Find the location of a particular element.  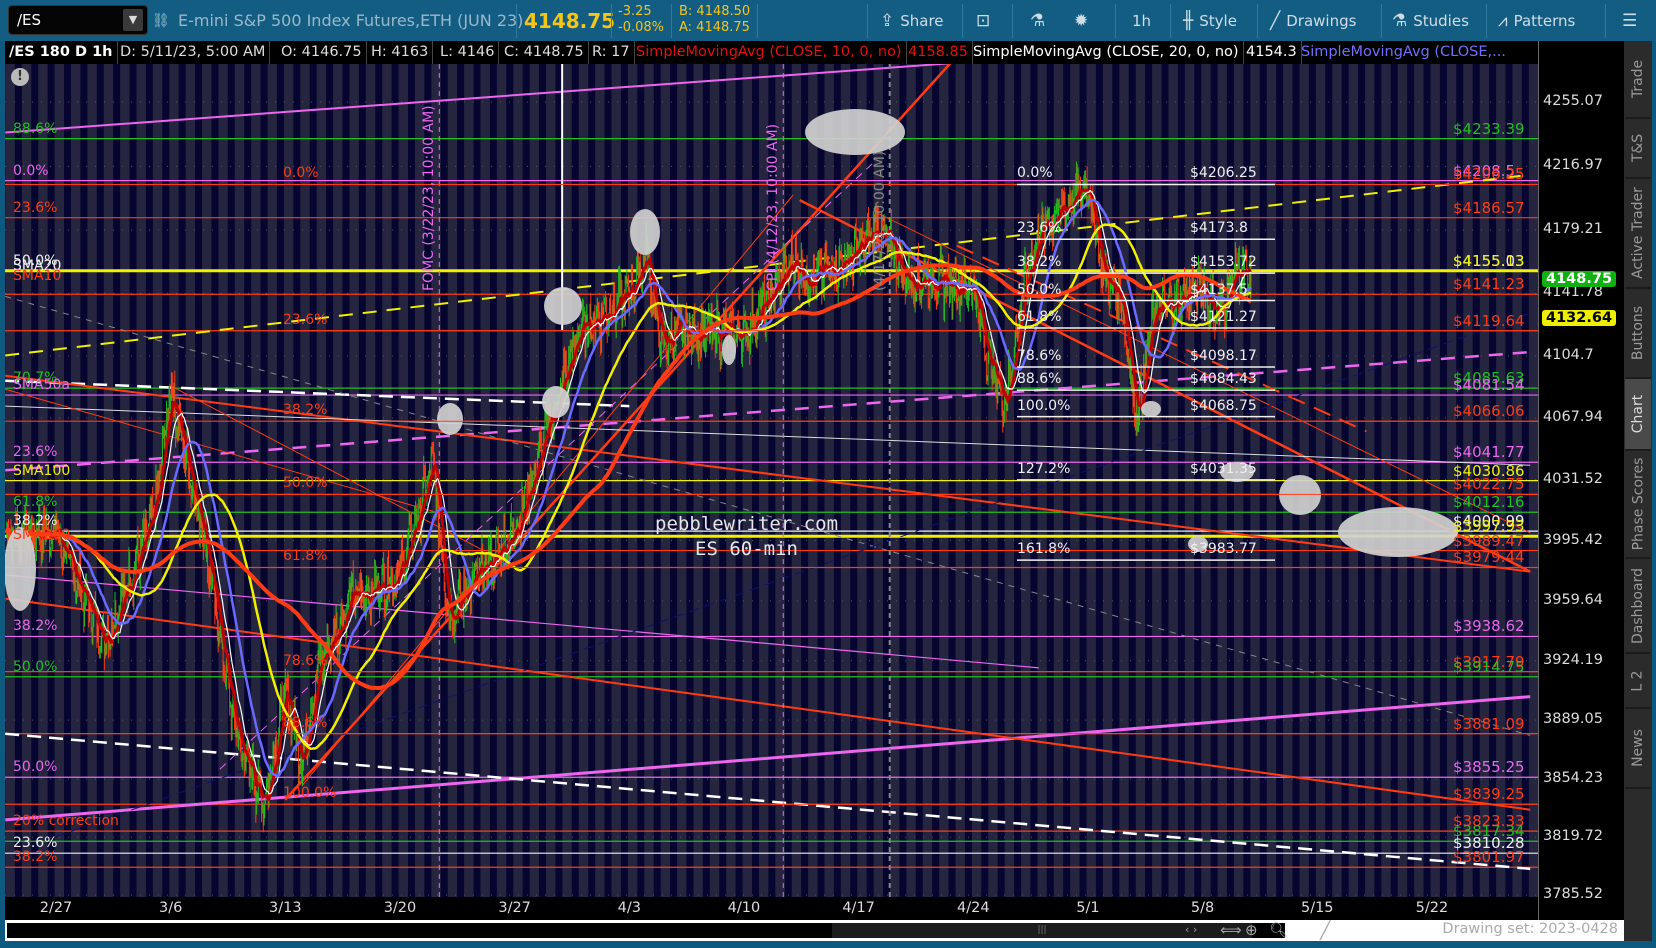

date-tick: 5/1 is located at coordinates (1088, 908).